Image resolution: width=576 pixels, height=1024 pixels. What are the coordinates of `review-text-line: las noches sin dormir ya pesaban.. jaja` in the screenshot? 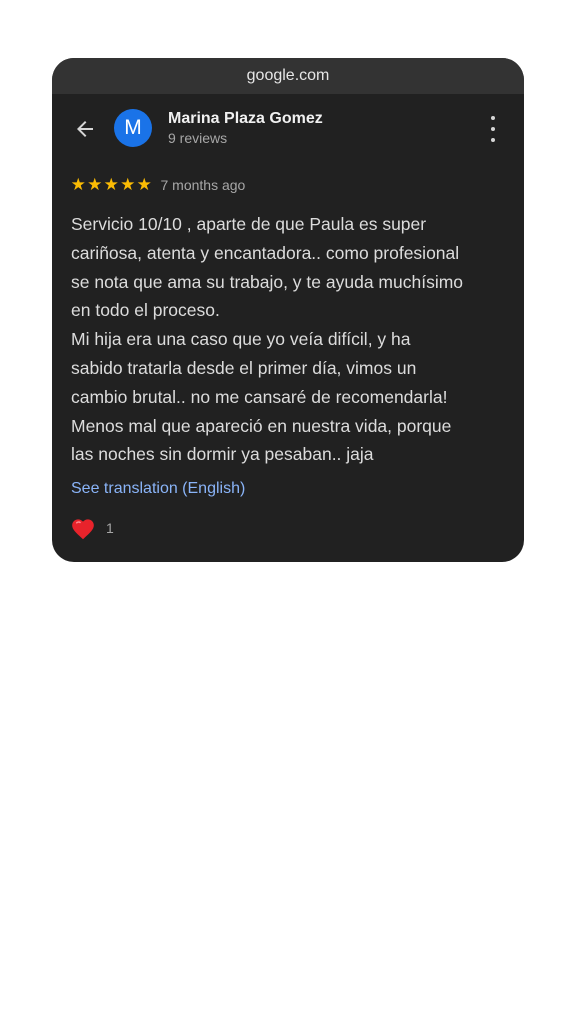 It's located at (222, 454).